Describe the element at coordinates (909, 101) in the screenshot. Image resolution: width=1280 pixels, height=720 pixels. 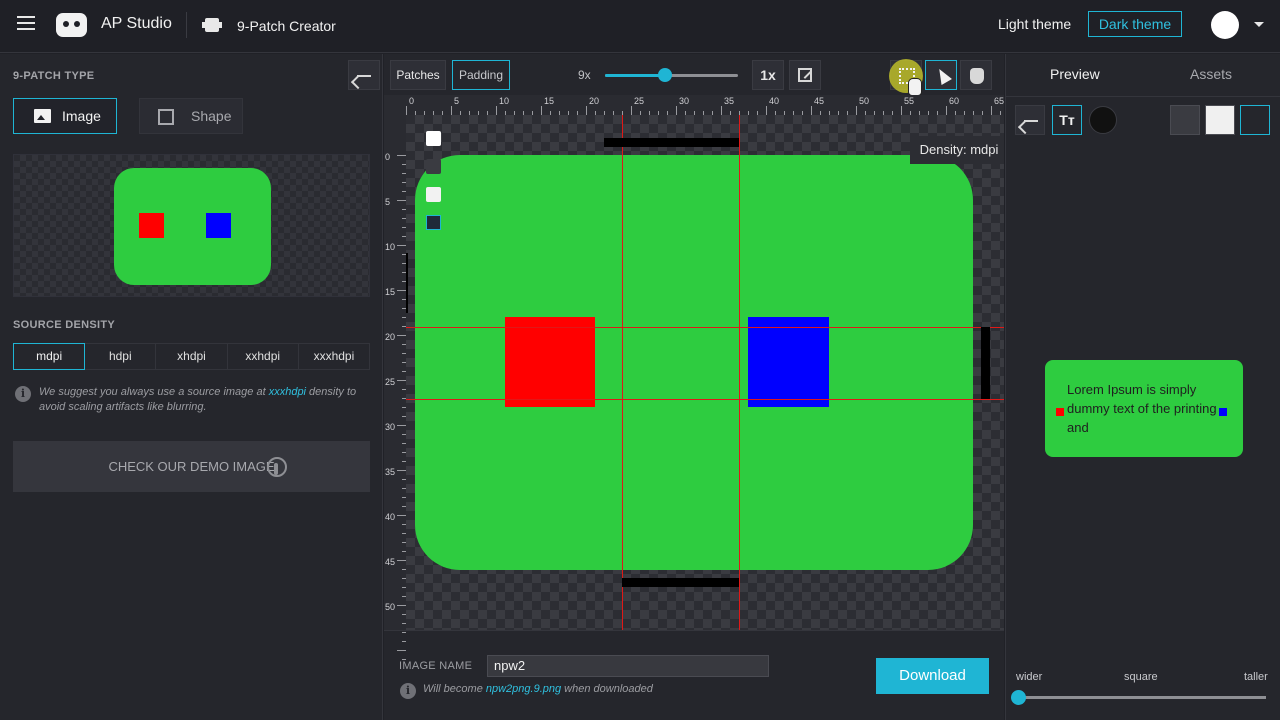
I see `ruler-x-tick-label: 55` at that location.